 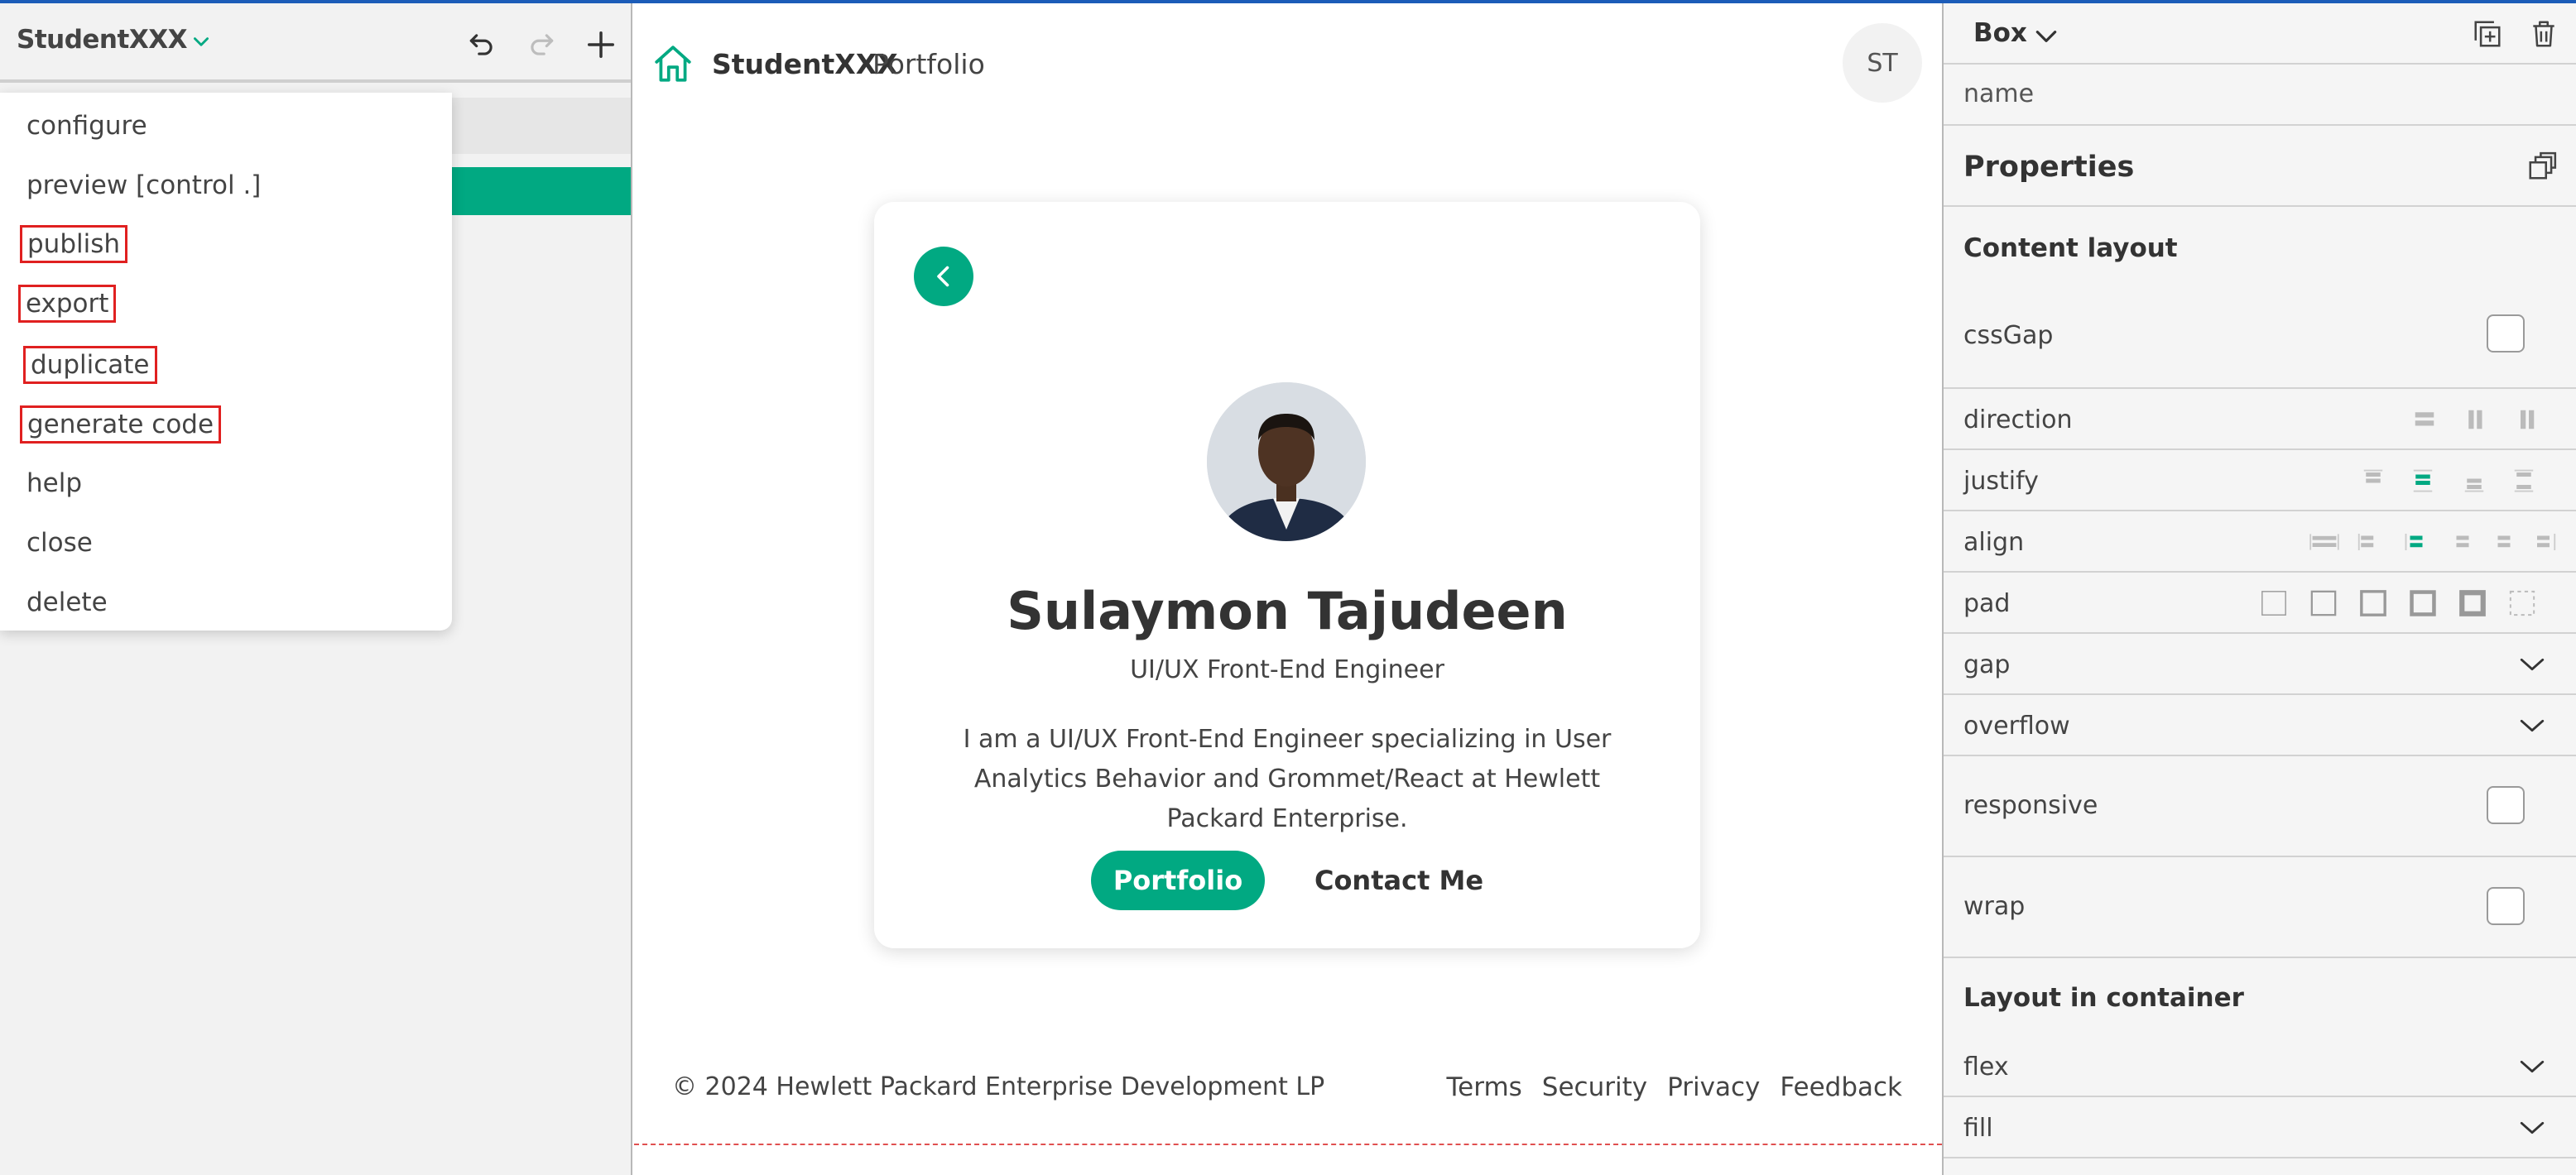 I want to click on tree-item-selected-background, so click(x=539, y=126).